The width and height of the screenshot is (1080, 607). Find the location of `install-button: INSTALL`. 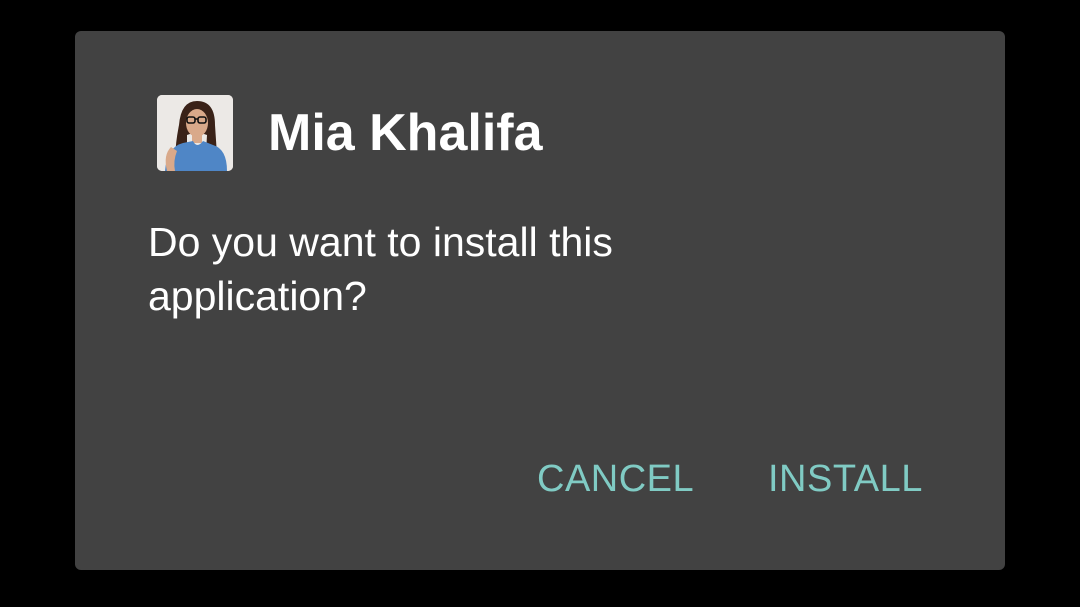

install-button: INSTALL is located at coordinates (845, 479).